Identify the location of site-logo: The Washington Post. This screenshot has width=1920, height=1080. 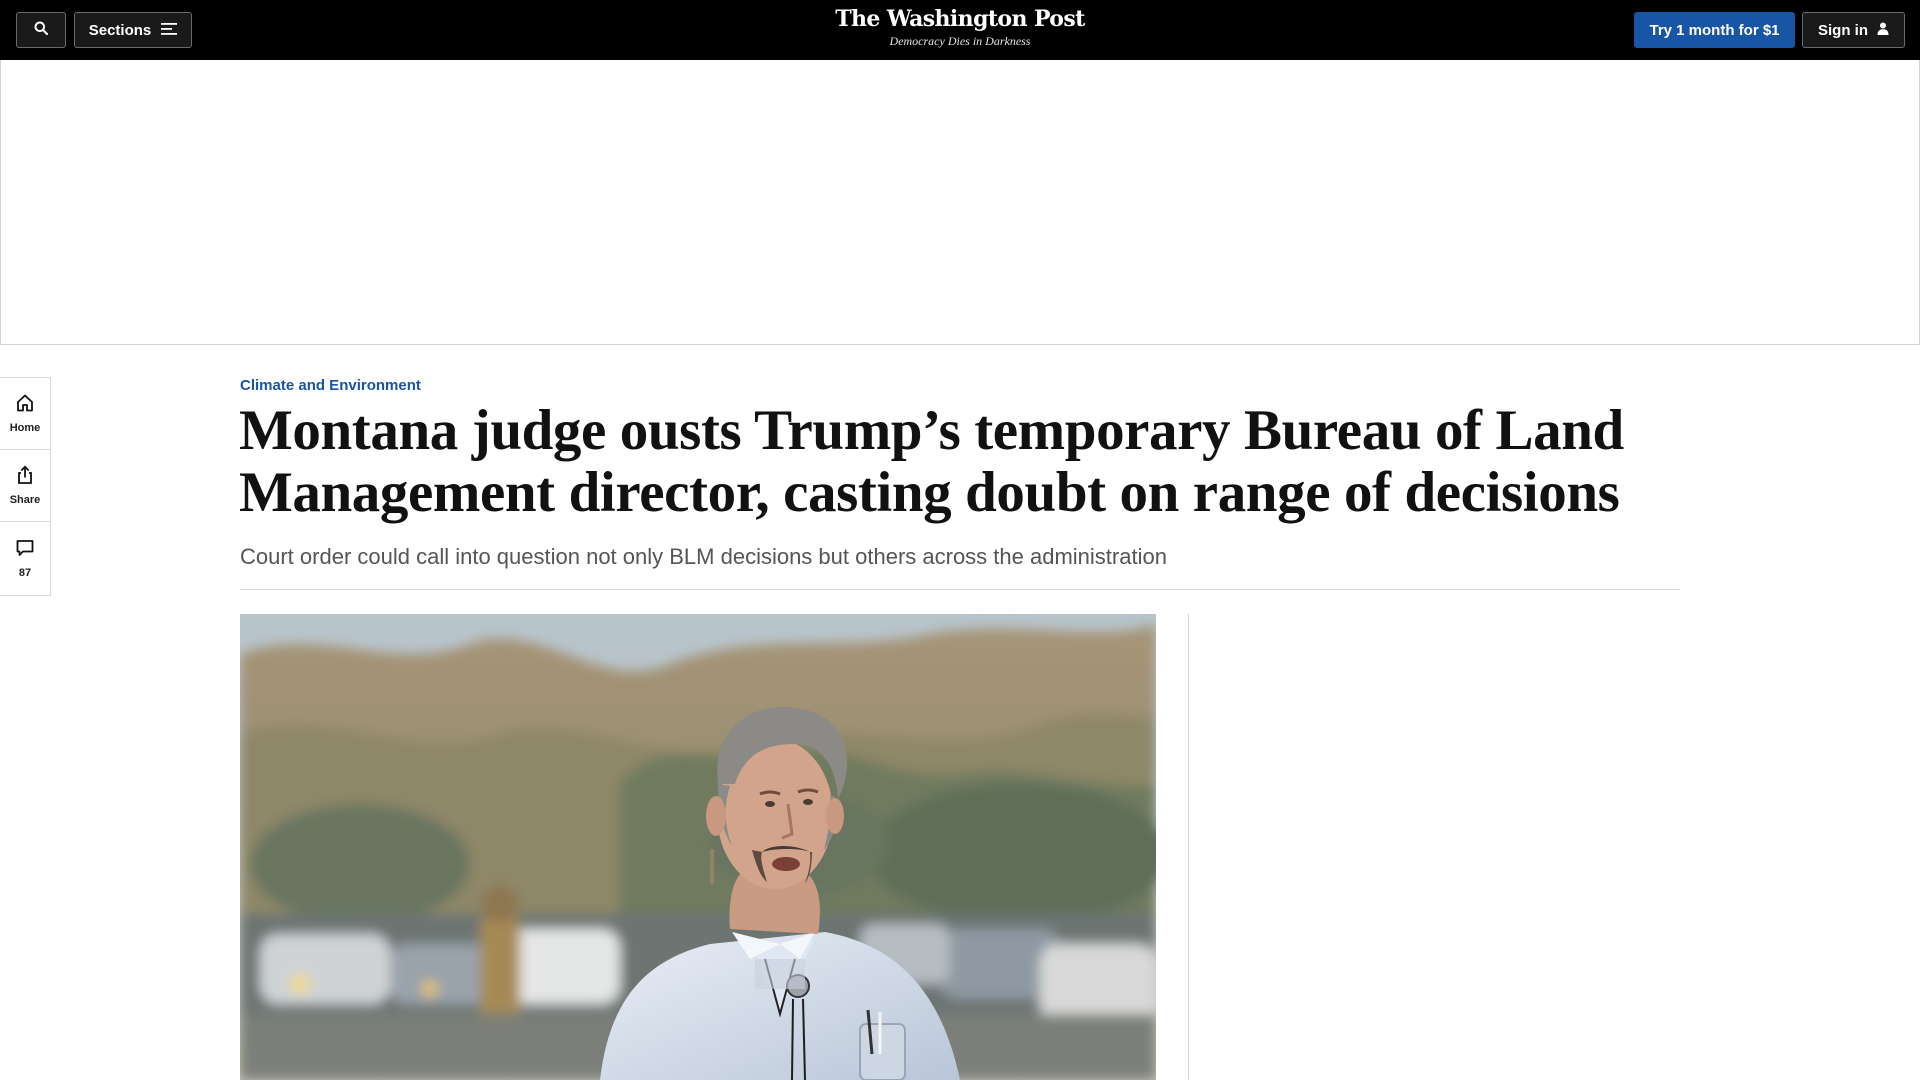
(960, 19).